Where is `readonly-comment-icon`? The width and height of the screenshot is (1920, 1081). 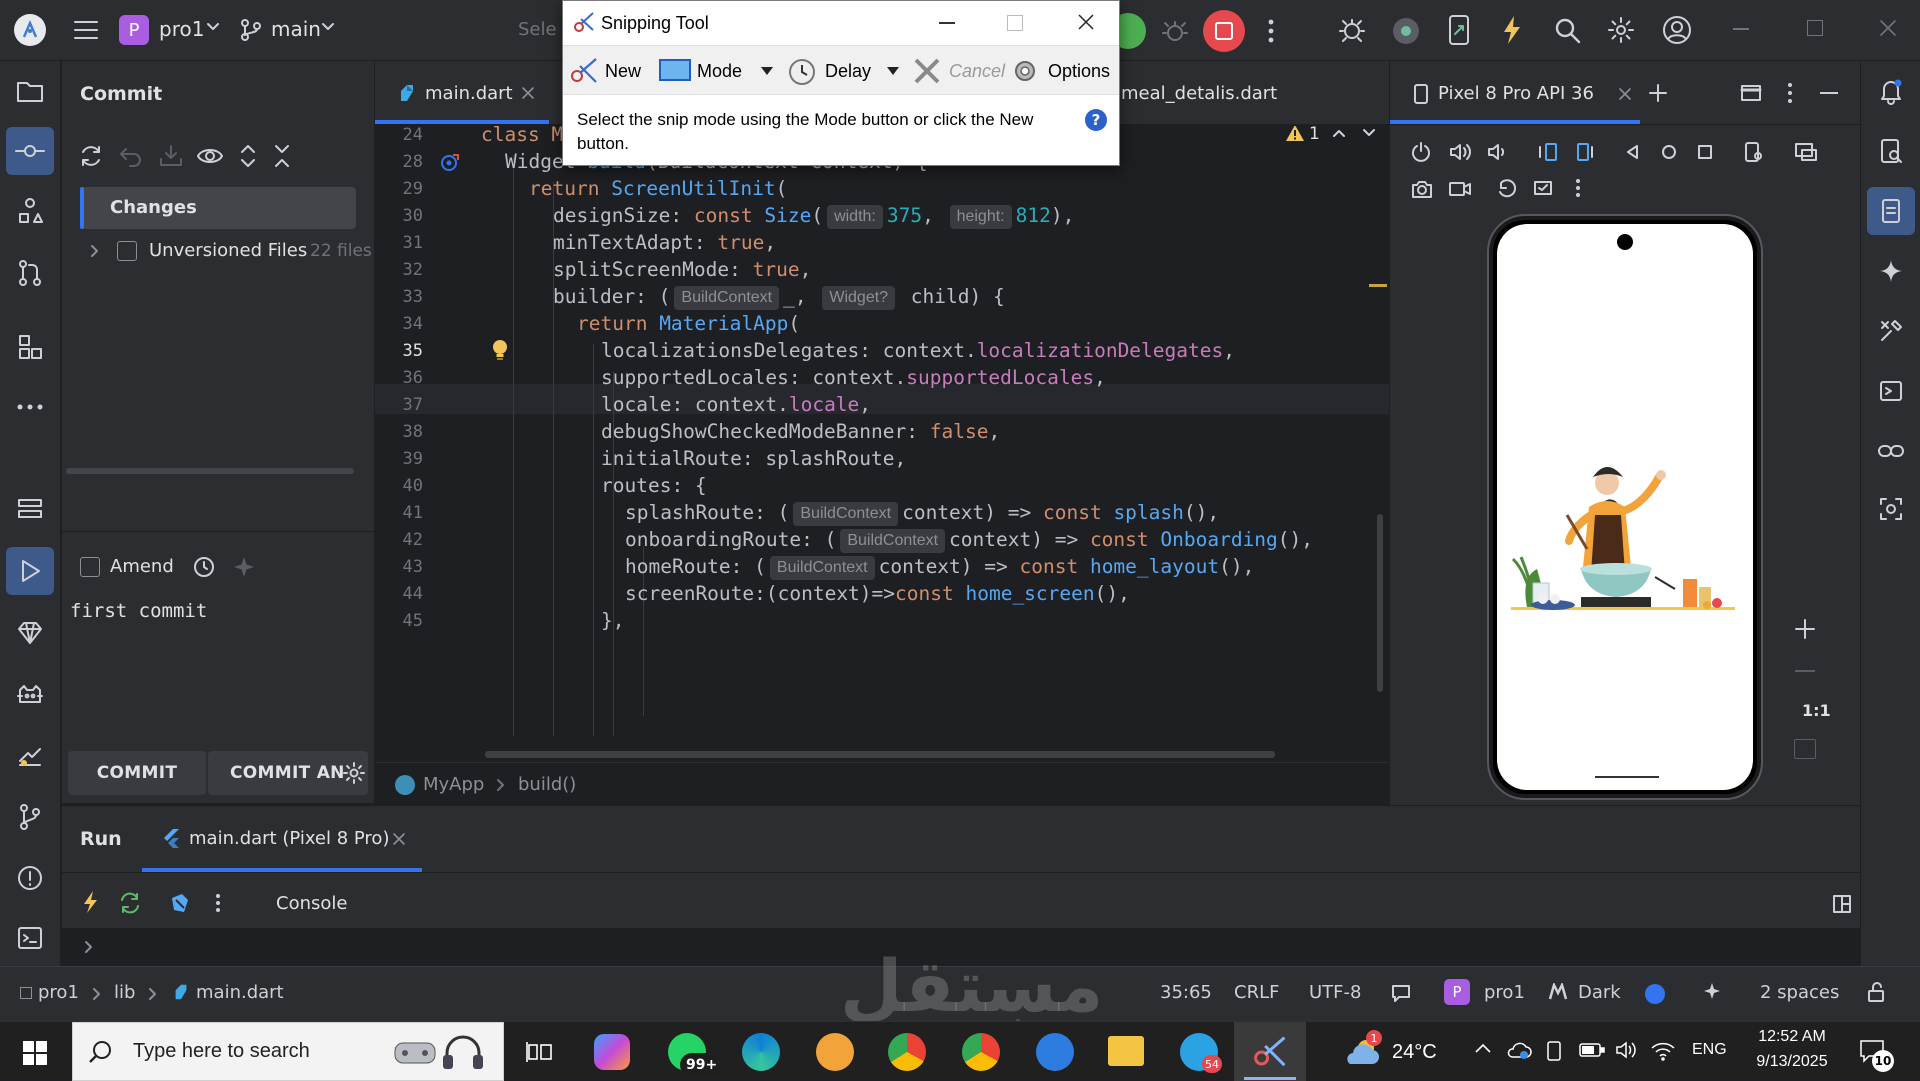 readonly-comment-icon is located at coordinates (1401, 993).